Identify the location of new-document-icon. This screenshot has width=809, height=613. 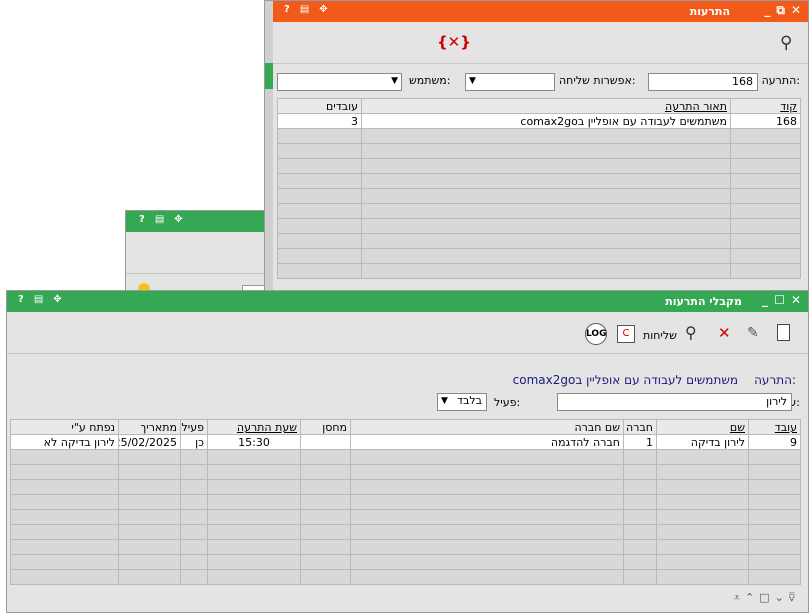
(783, 332).